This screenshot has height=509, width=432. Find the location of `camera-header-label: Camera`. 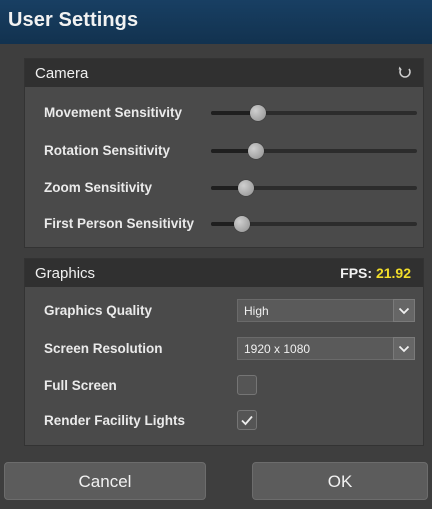

camera-header-label: Camera is located at coordinates (62, 73).